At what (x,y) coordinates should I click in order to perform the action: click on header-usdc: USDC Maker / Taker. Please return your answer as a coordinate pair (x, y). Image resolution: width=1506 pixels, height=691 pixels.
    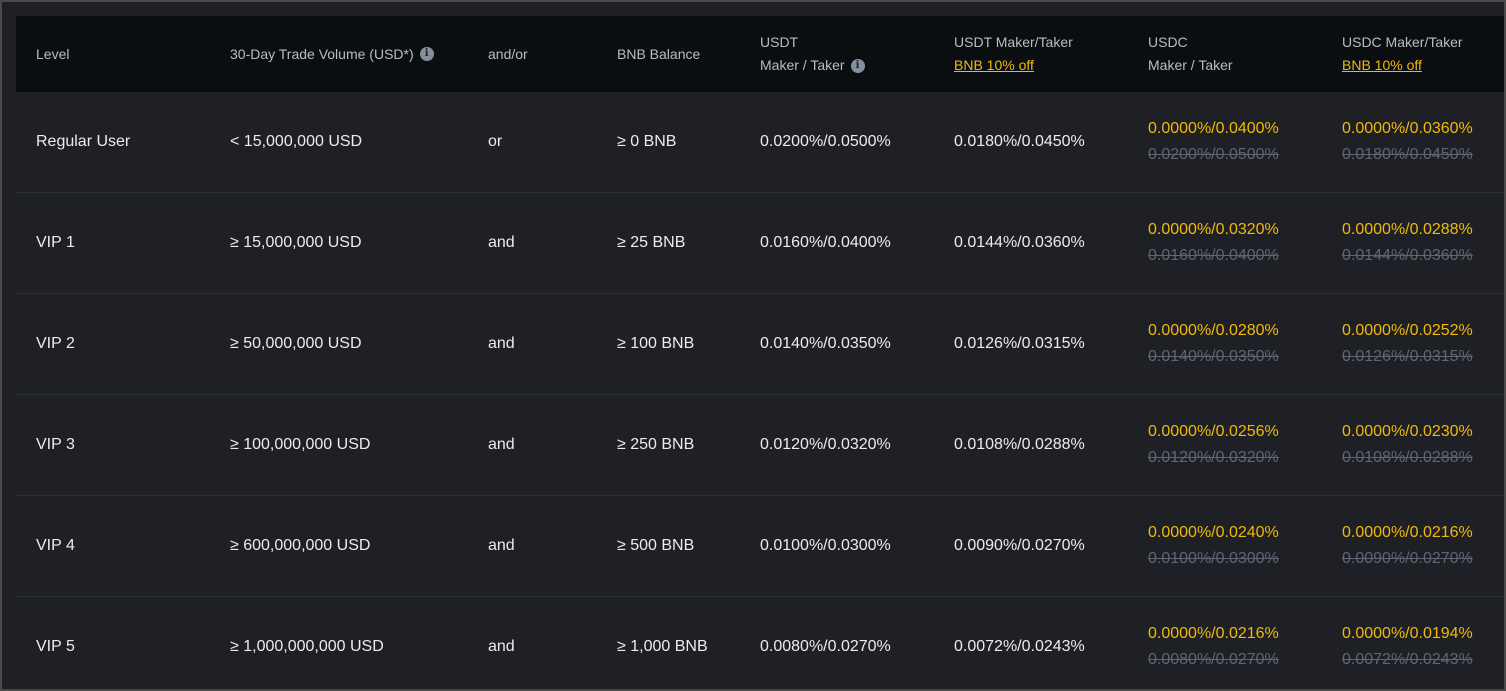
    Looking at the image, I should click on (1190, 54).